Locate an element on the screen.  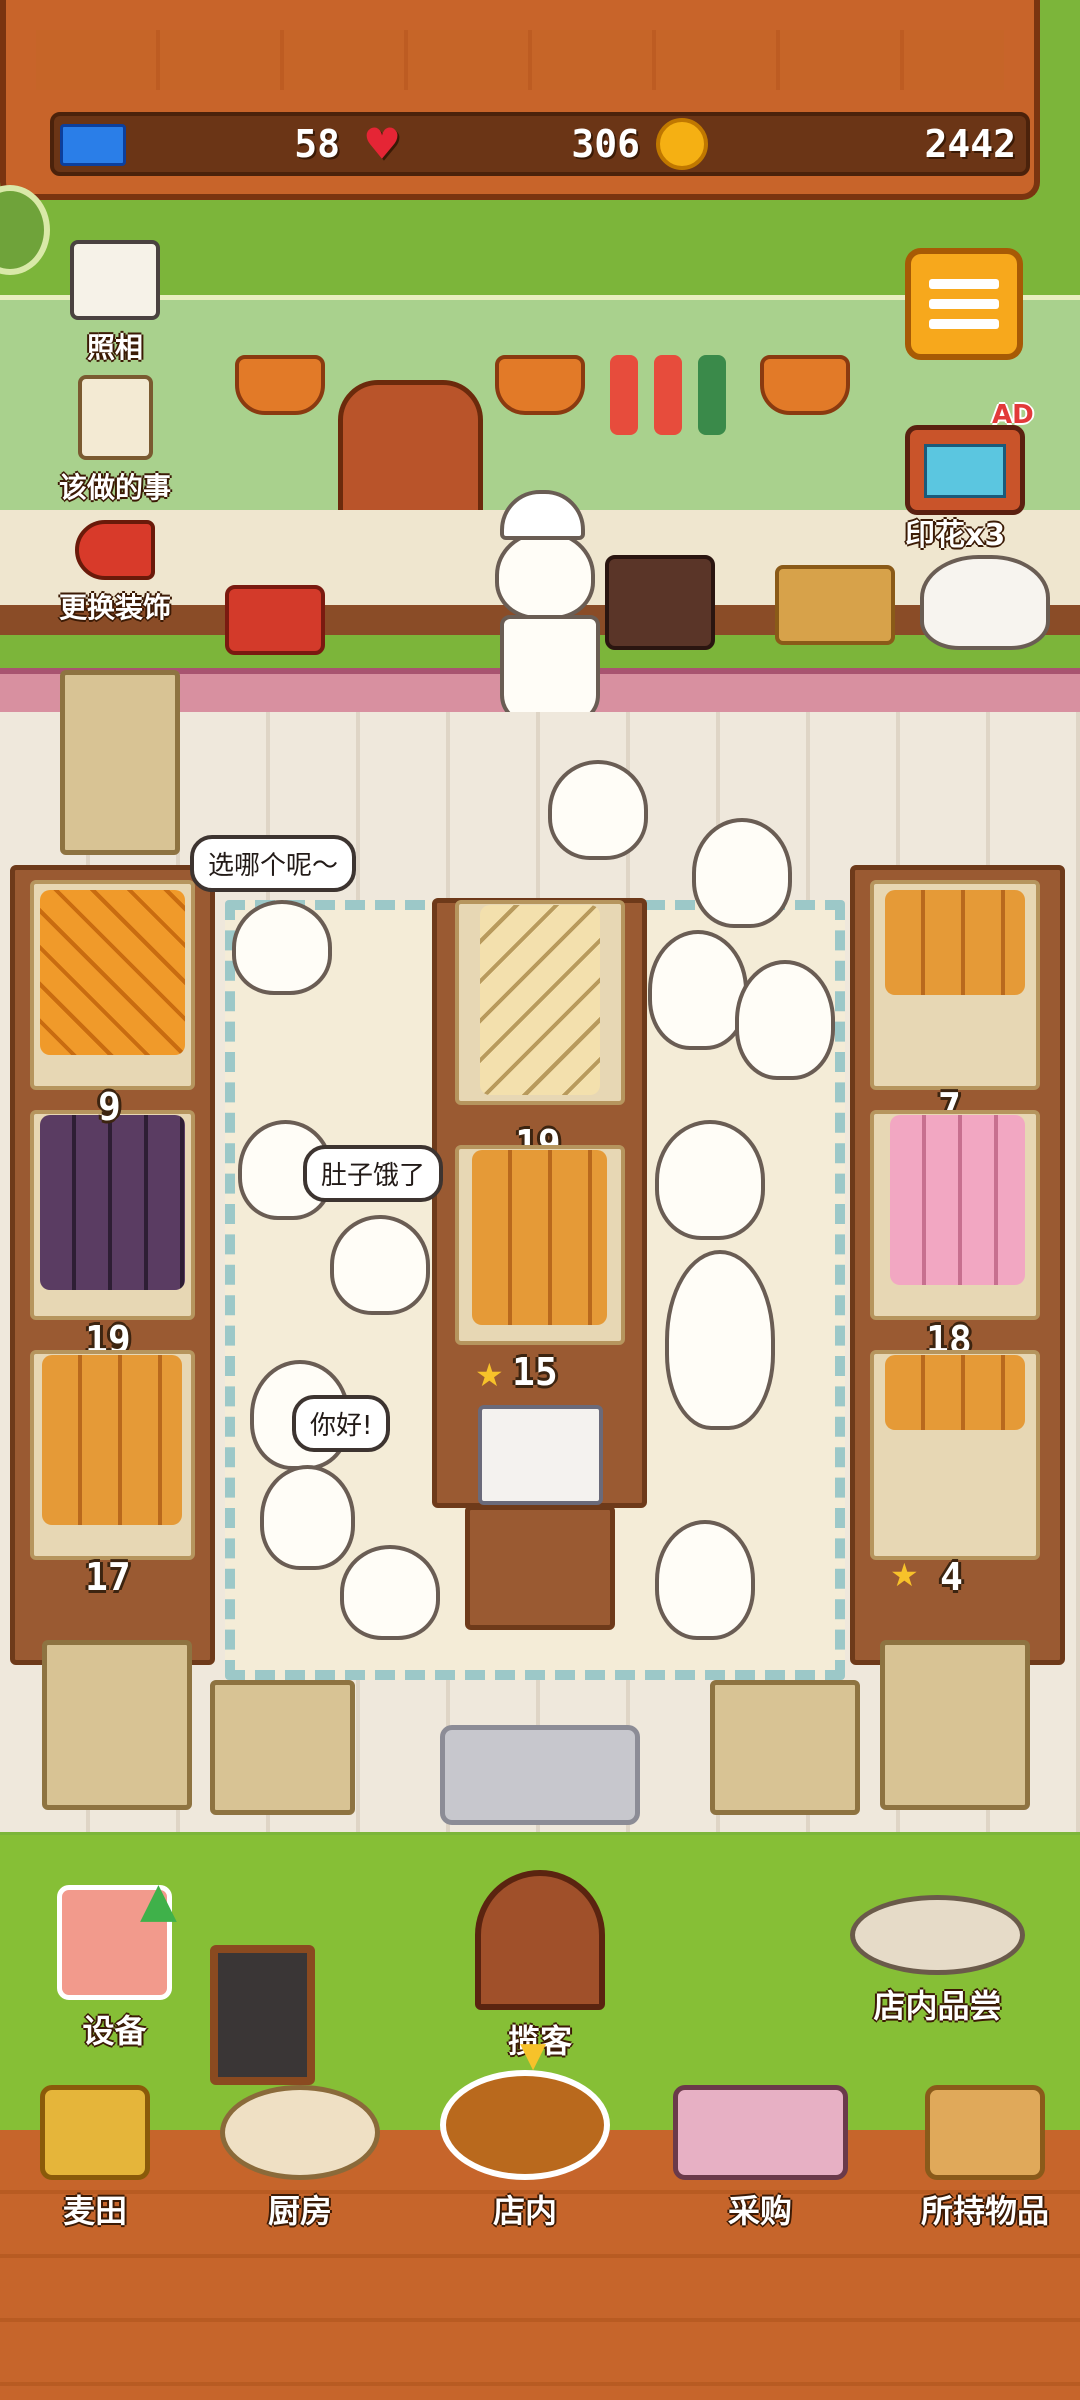
ad-badge: AD is located at coordinates (1013, 415).